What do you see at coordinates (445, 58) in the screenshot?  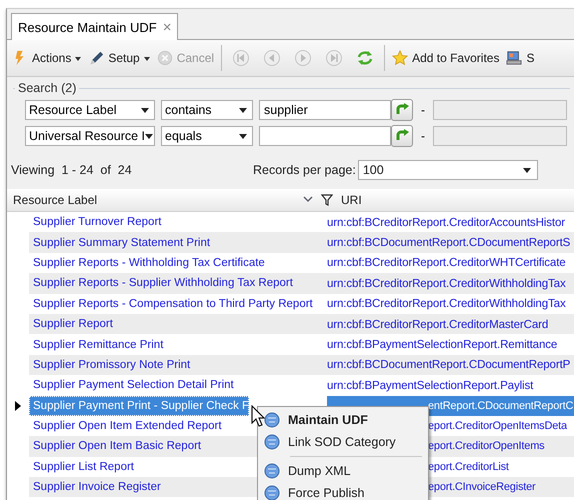 I see `toolbar-button: Add to Favorites` at bounding box center [445, 58].